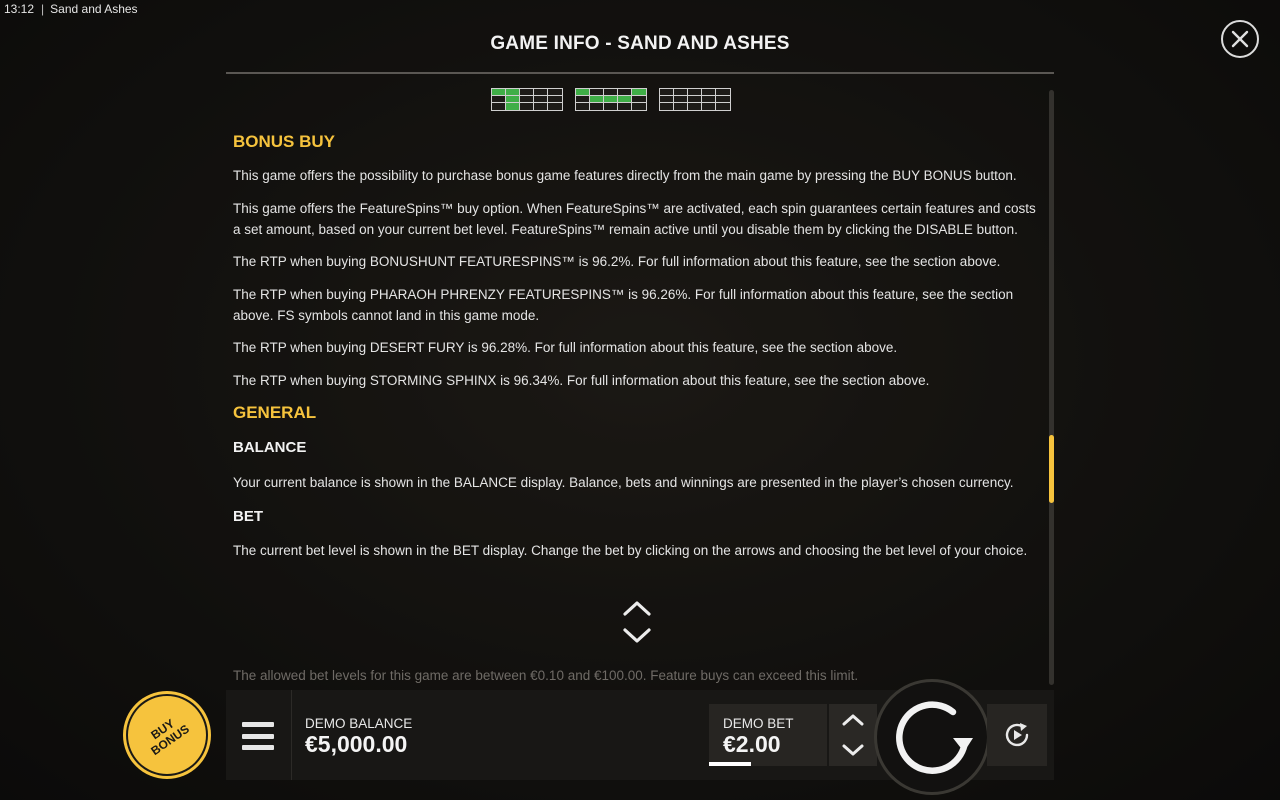 The image size is (1280, 800). Describe the element at coordinates (270, 447) in the screenshot. I see `balance-heading: BALANCE` at that location.